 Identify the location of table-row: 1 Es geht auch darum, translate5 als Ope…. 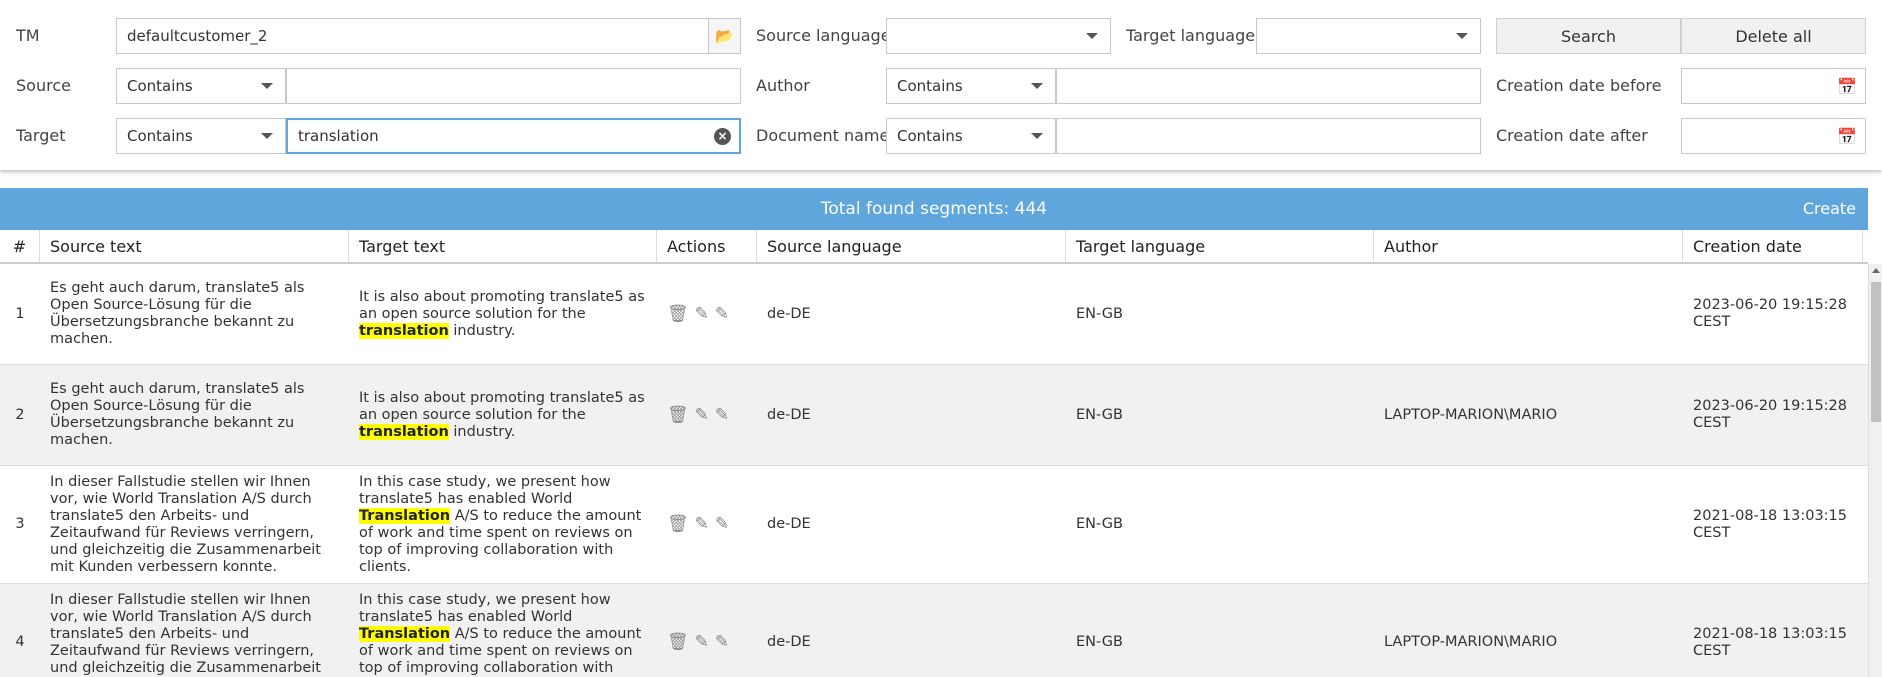
(934, 314).